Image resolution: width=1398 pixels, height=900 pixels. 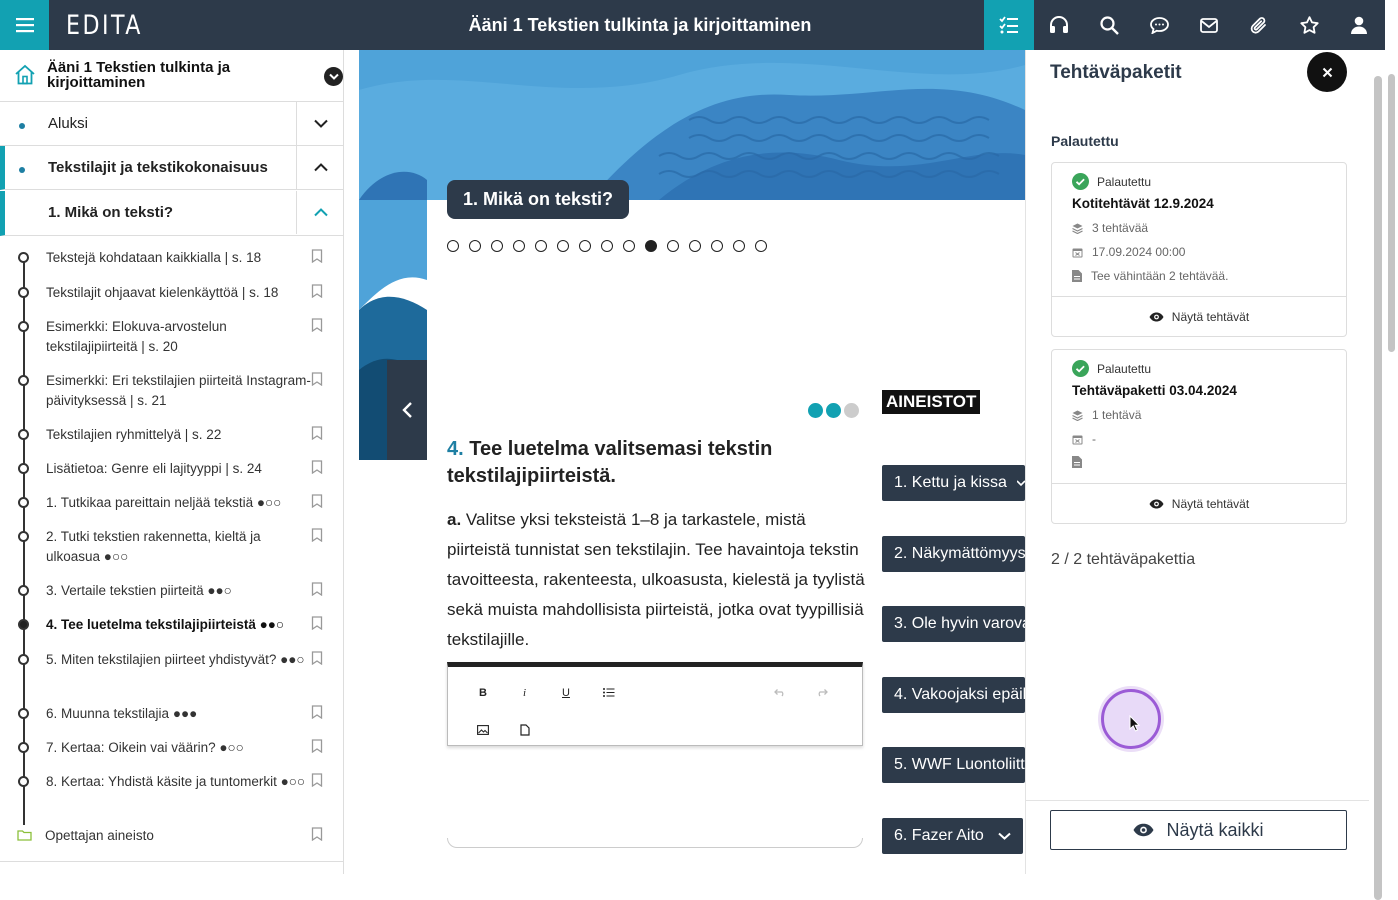 What do you see at coordinates (609, 692) in the screenshot?
I see `bullet-list-icon` at bounding box center [609, 692].